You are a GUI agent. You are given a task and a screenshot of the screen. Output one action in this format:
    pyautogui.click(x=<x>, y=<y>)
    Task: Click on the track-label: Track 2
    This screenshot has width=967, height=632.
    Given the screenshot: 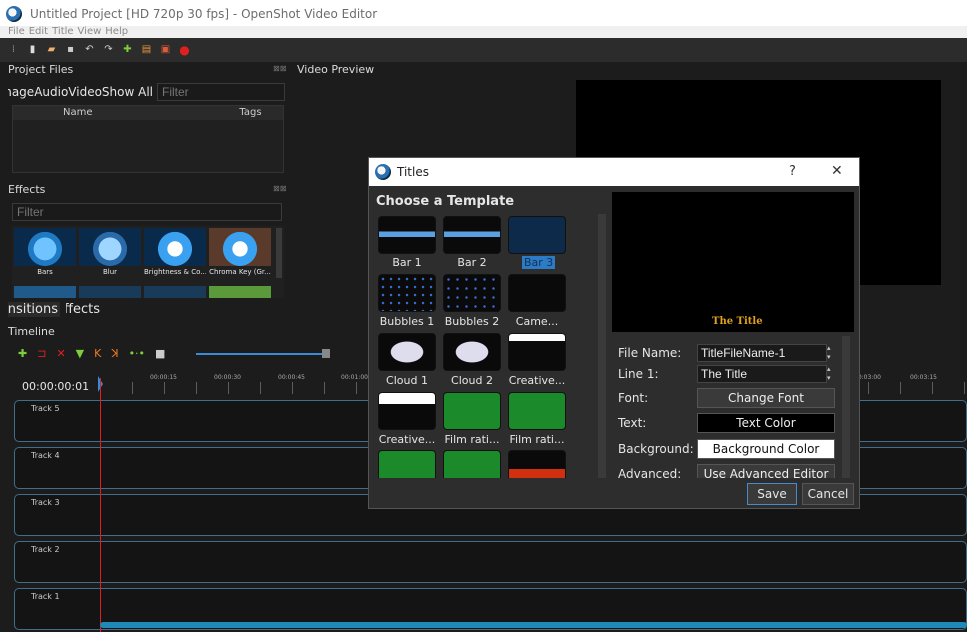 What is the action you would take?
    pyautogui.click(x=45, y=549)
    